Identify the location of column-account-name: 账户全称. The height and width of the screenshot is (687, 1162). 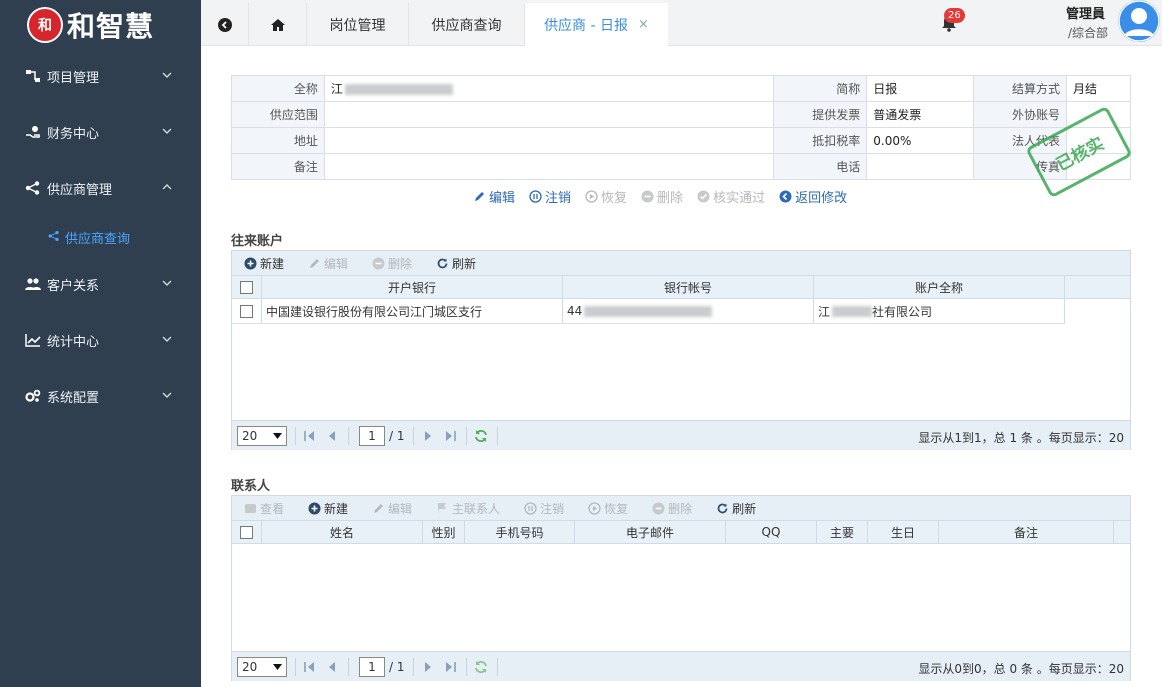
(939, 287).